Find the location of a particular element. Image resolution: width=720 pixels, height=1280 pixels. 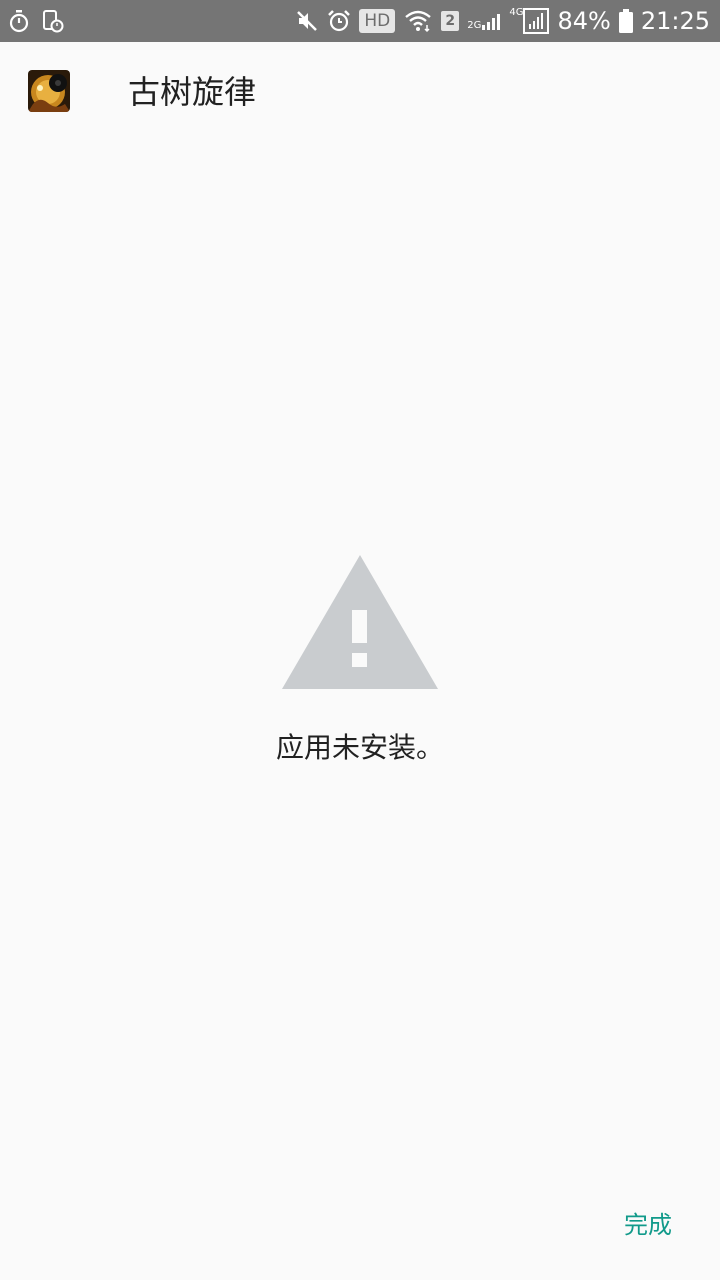

app-title: 古树旋律 is located at coordinates (192, 92).